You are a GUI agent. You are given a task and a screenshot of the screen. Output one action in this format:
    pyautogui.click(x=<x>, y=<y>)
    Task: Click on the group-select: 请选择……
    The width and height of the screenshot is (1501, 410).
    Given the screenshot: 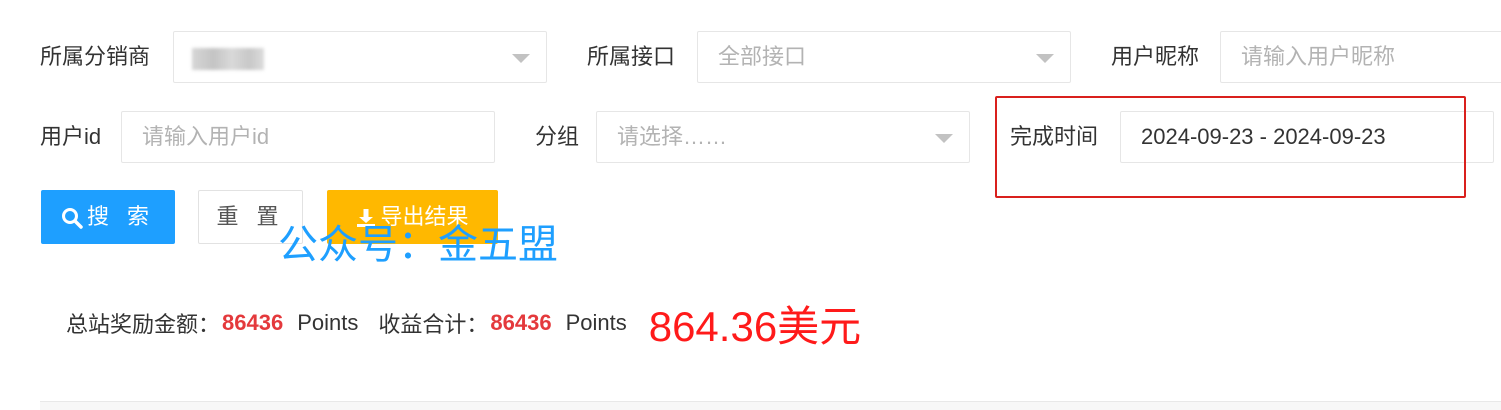 What is the action you would take?
    pyautogui.click(x=783, y=137)
    